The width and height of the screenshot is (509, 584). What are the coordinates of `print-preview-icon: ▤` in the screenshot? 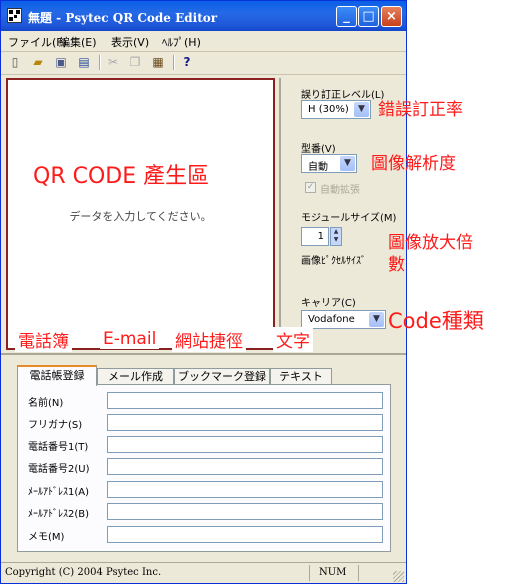 It's located at (84, 62).